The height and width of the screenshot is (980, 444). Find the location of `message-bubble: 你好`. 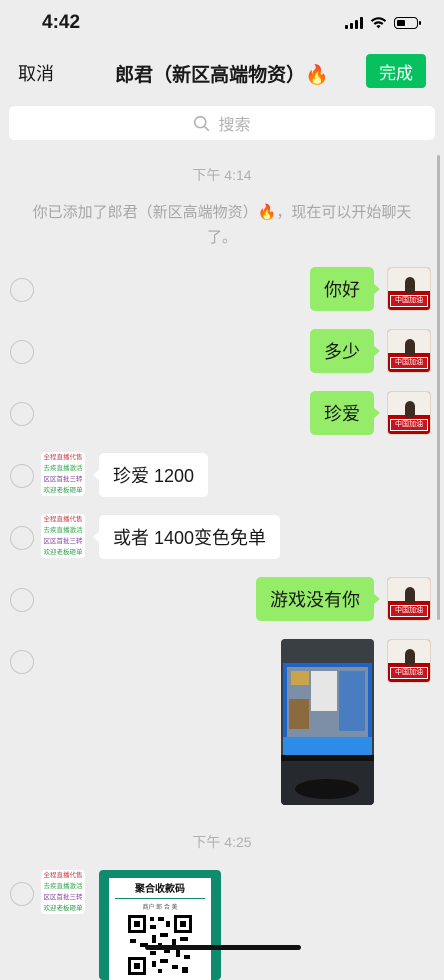

message-bubble: 你好 is located at coordinates (345, 289).